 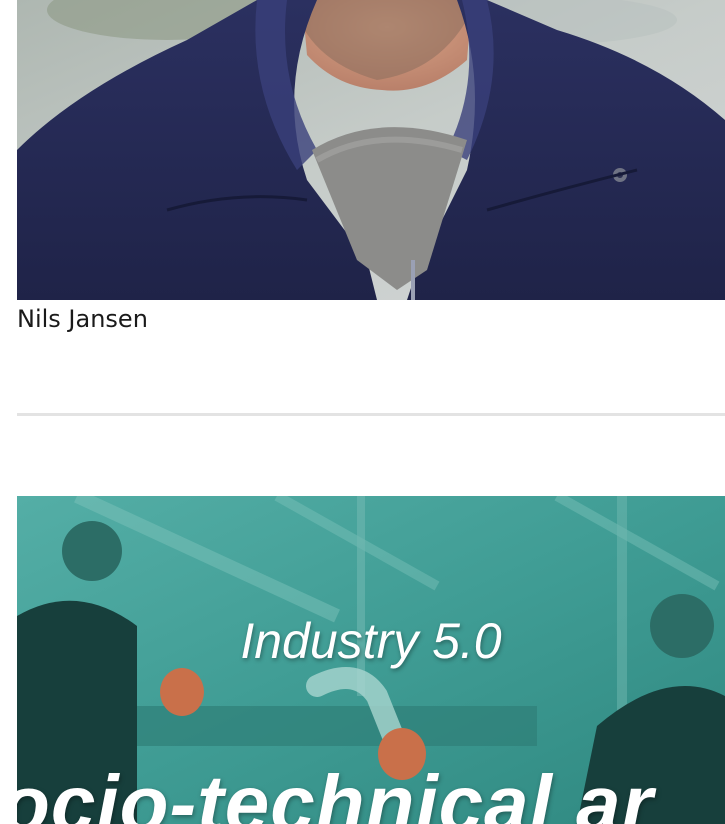 I want to click on section-divider, so click(x=371, y=414).